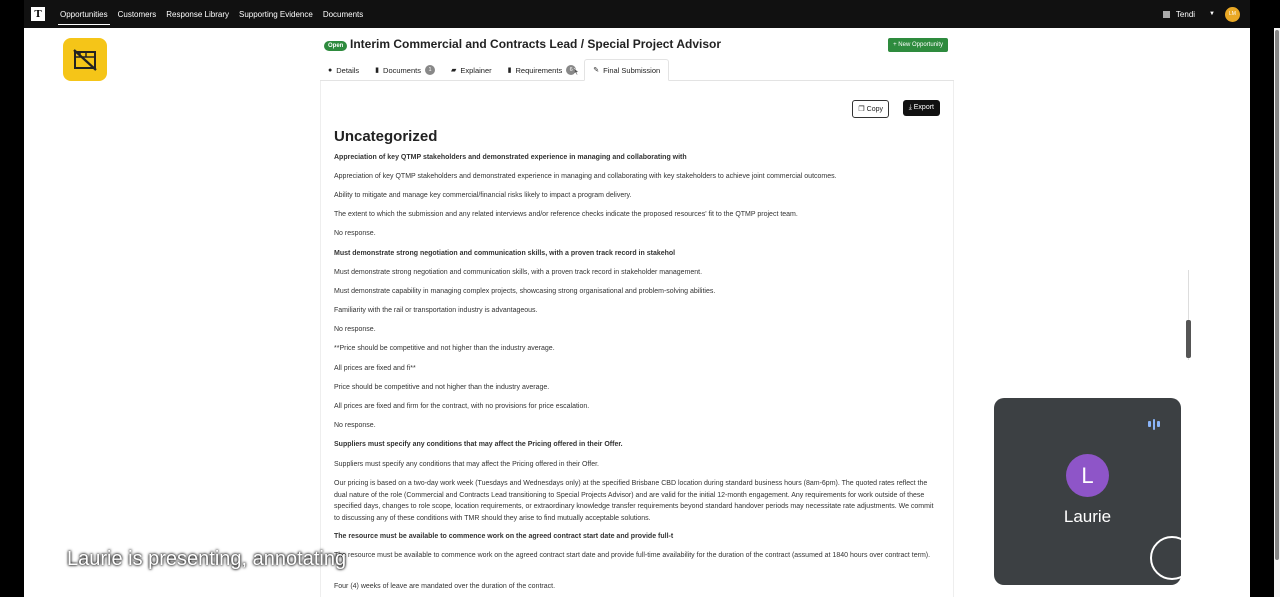 Image resolution: width=1280 pixels, height=597 pixels. I want to click on user-icon, so click(1166, 14).